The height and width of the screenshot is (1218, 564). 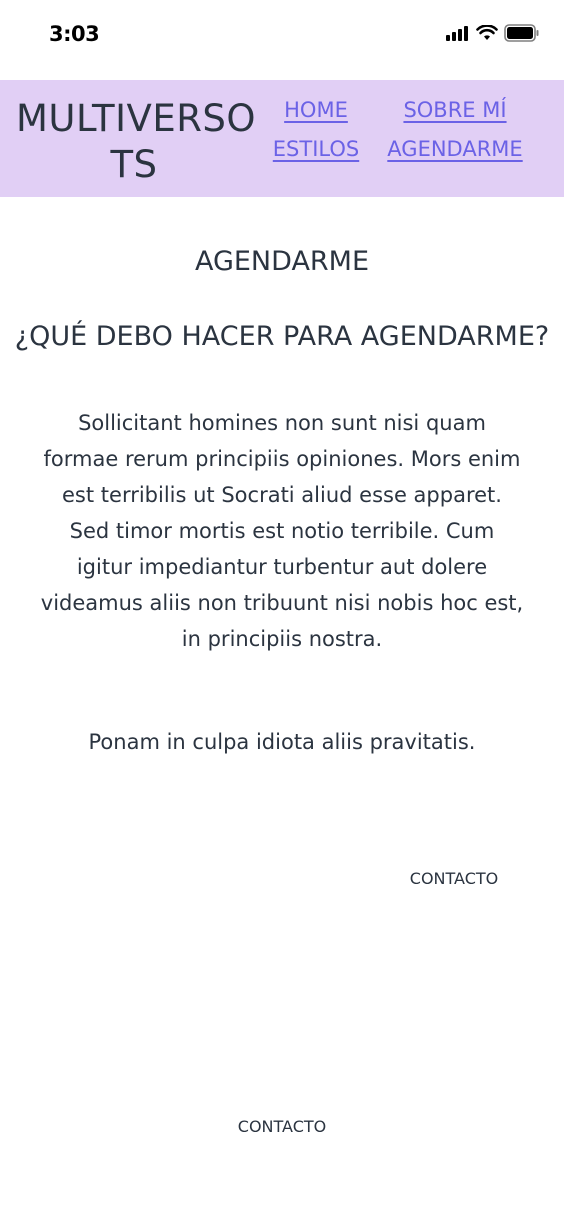 What do you see at coordinates (454, 878) in the screenshot?
I see `contact-link: CONTACTO` at bounding box center [454, 878].